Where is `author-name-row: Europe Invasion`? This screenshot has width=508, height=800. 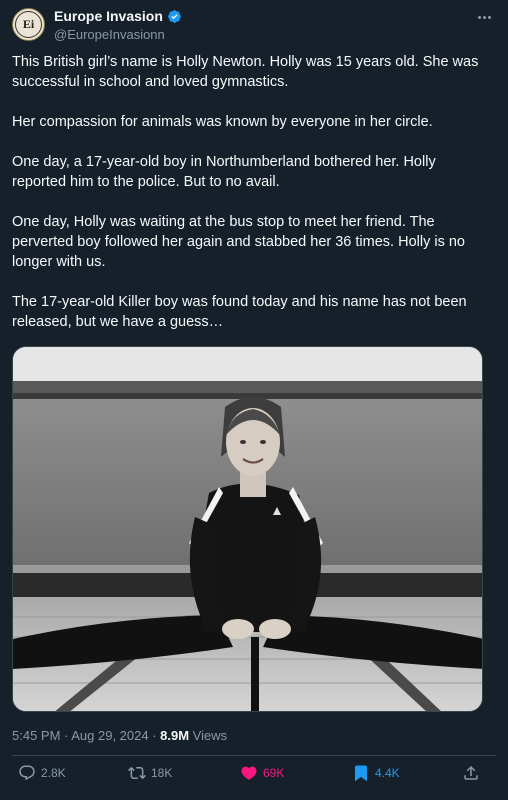
author-name-row: Europe Invasion is located at coordinates (118, 16).